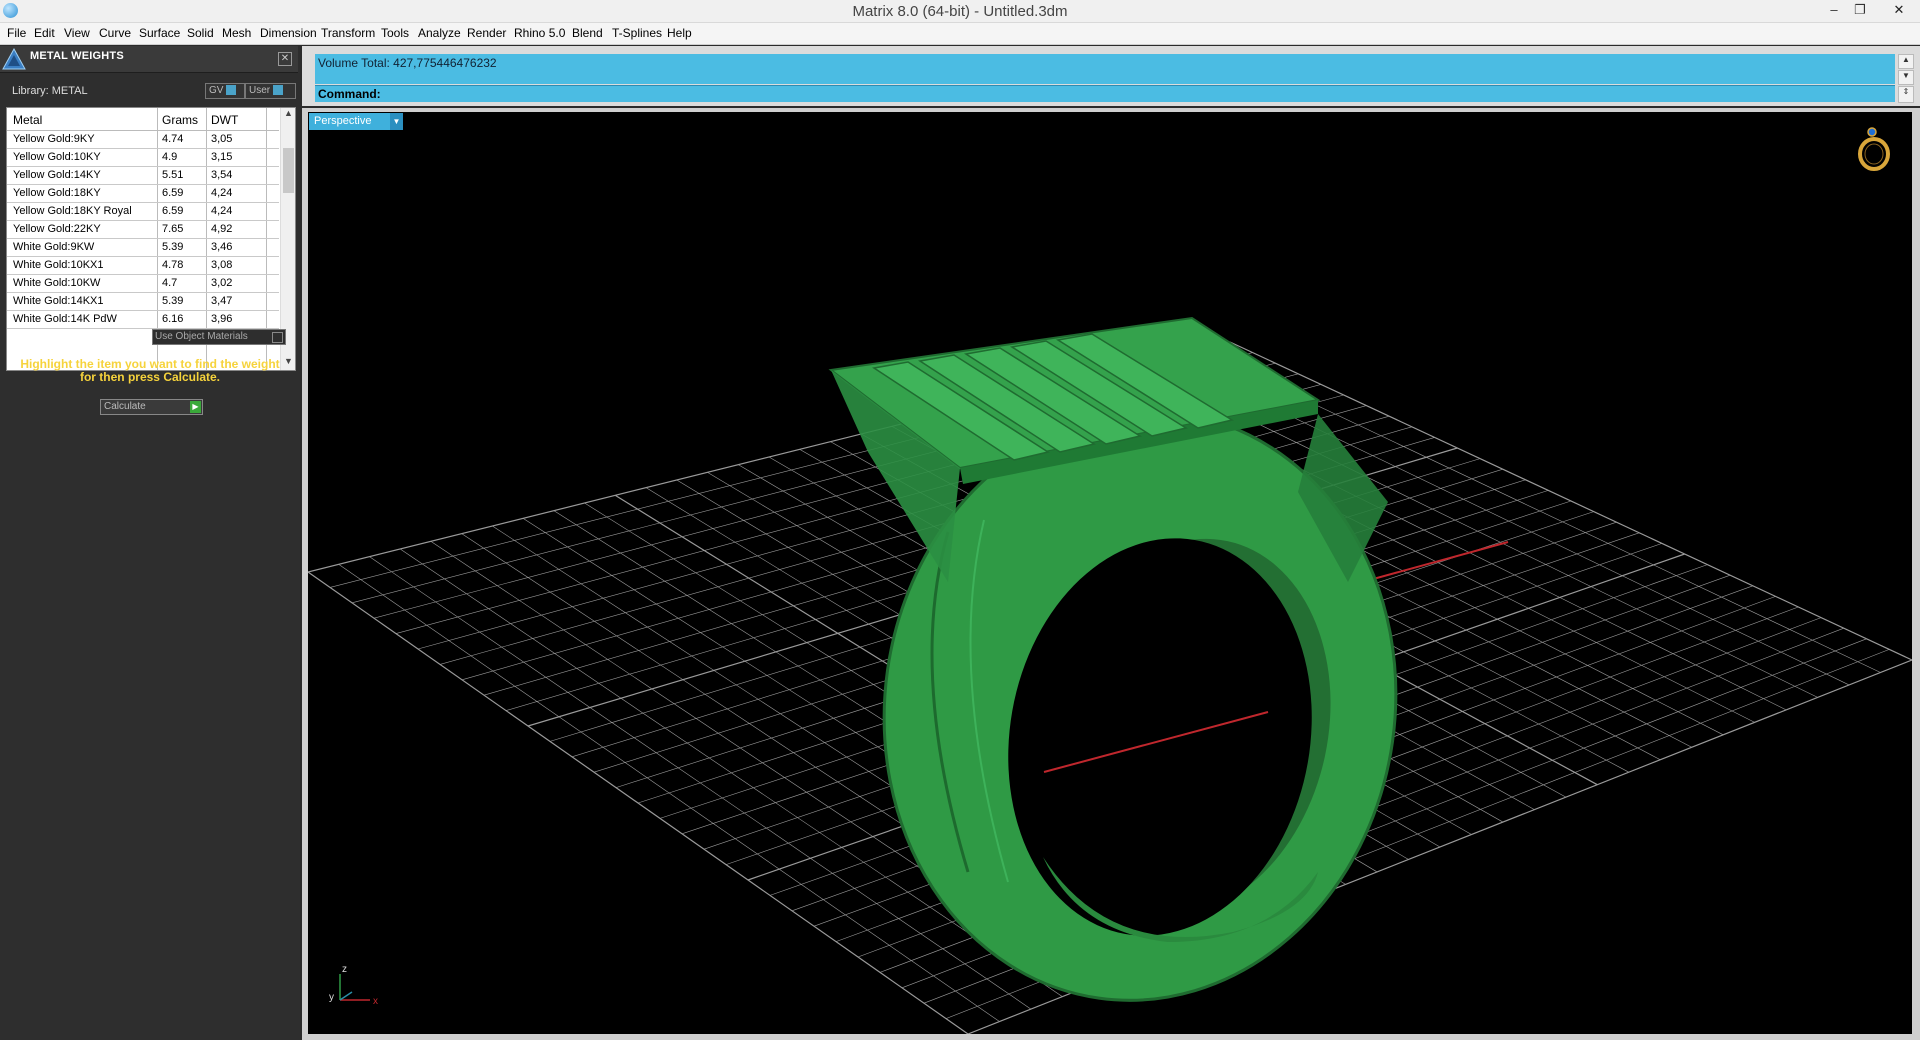  I want to click on table-row: Yellow Gold:22KY 7.65 4,92, so click(143, 230).